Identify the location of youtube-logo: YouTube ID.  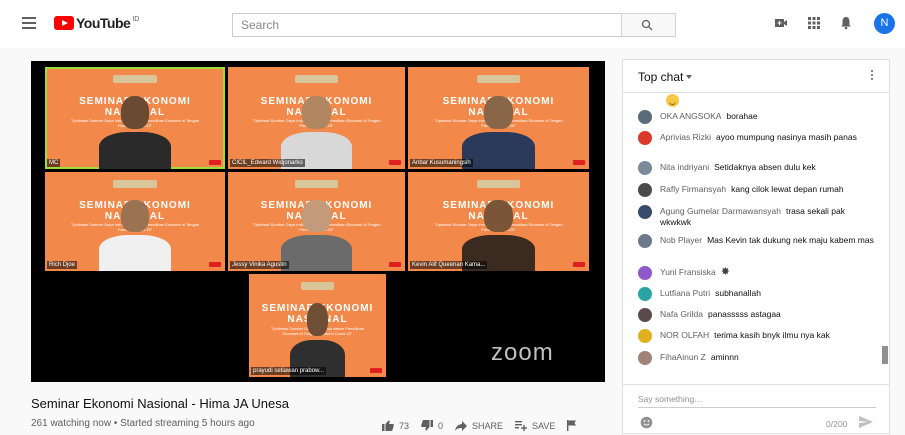
(96, 23).